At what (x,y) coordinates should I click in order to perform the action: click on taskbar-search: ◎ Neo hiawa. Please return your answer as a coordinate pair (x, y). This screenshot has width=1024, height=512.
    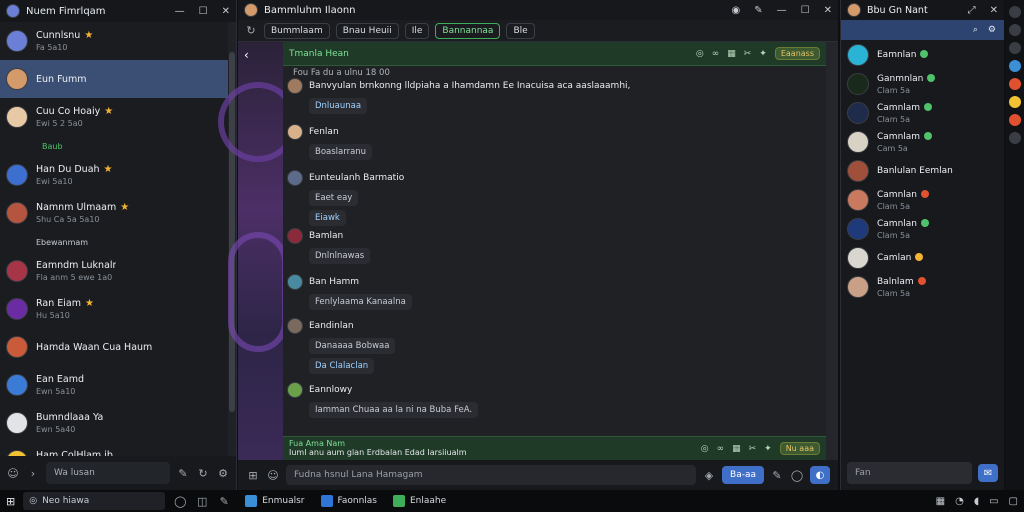
    Looking at the image, I should click on (94, 501).